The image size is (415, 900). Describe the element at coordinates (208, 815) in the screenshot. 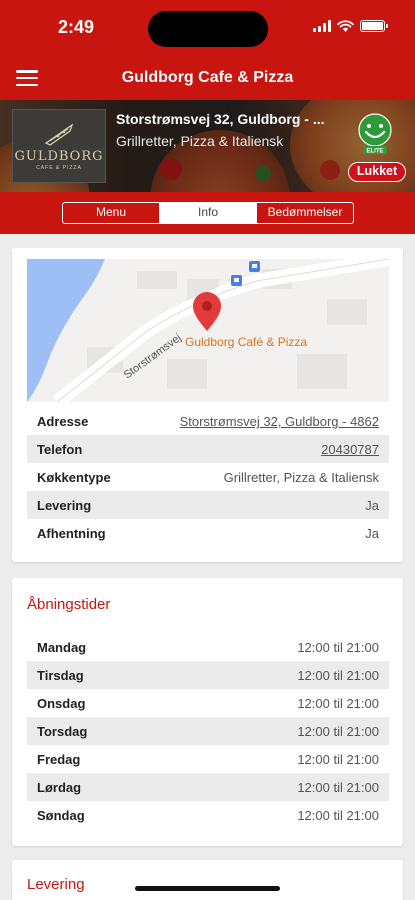

I see `hours-row: Søndag 12:00 til 21:00` at that location.